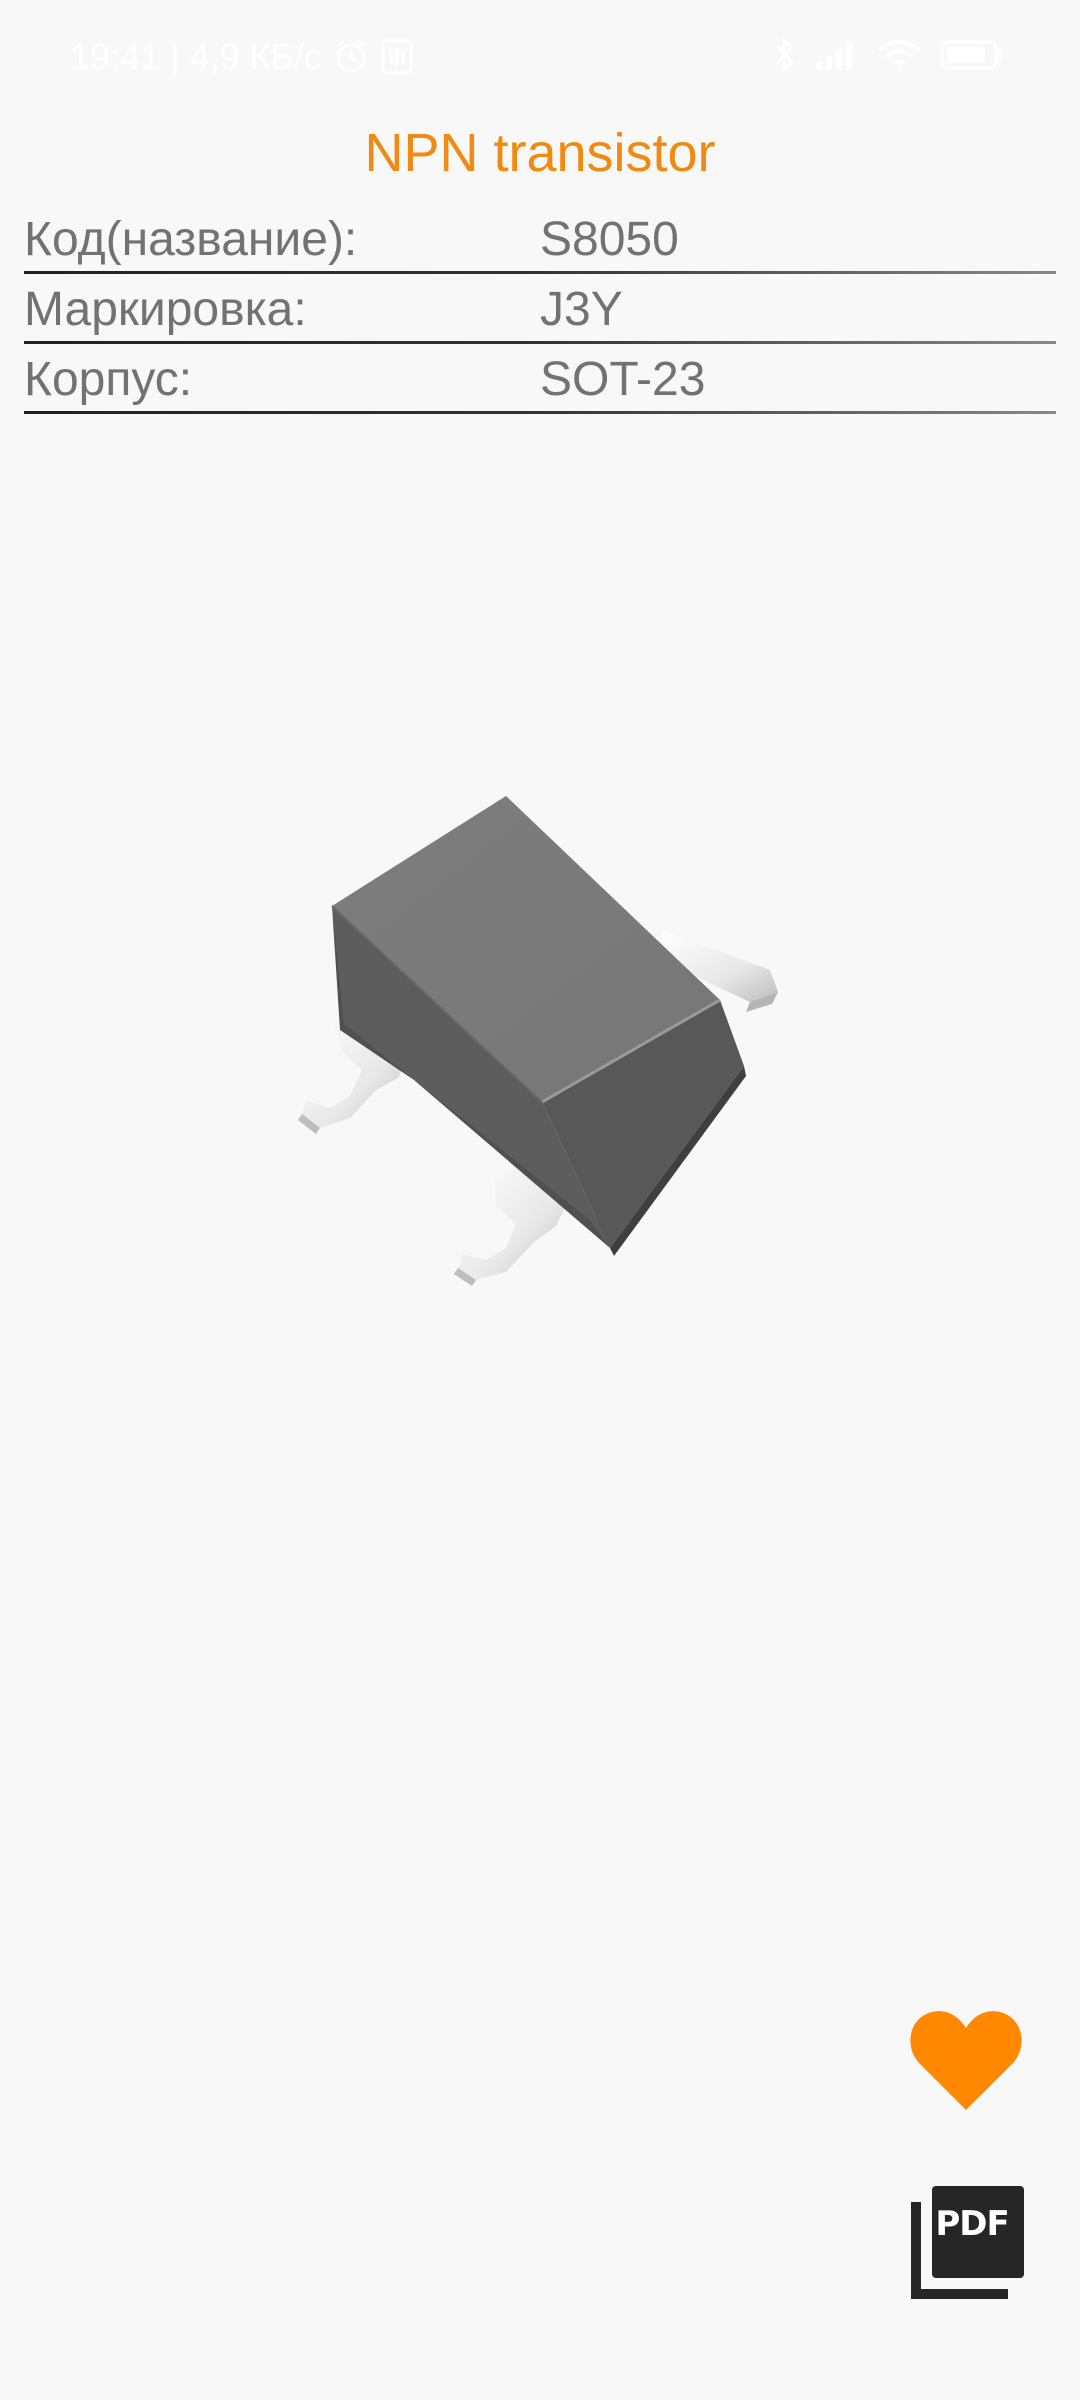 This screenshot has width=1080, height=2400. What do you see at coordinates (191, 239) in the screenshot?
I see `spec-label-code: Код(название):` at bounding box center [191, 239].